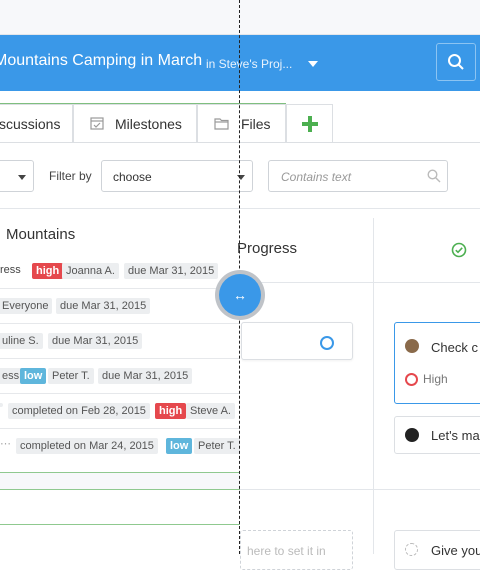  I want to click on search-field, so click(358, 176).